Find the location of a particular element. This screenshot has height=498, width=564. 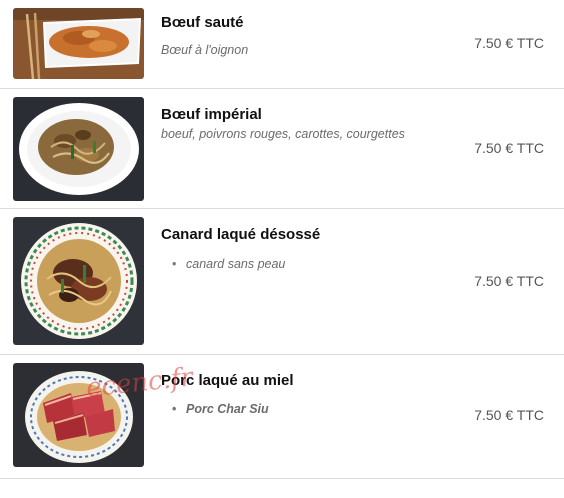

dish-name: Canard laqué désossé is located at coordinates (241, 234).